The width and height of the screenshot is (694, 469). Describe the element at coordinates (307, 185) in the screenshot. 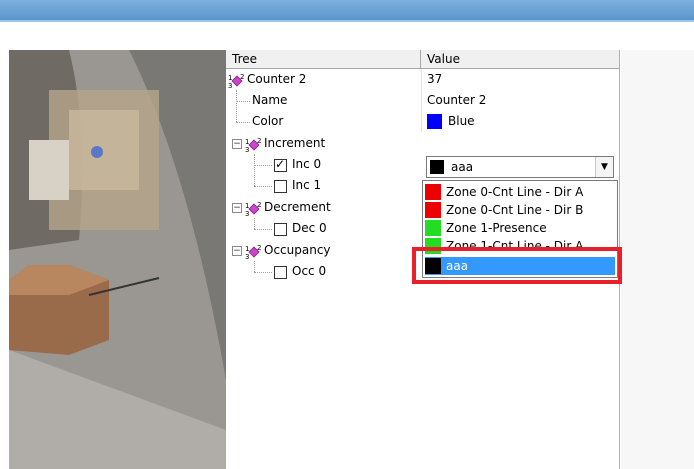

I see `inc1-label: Inc 1` at that location.